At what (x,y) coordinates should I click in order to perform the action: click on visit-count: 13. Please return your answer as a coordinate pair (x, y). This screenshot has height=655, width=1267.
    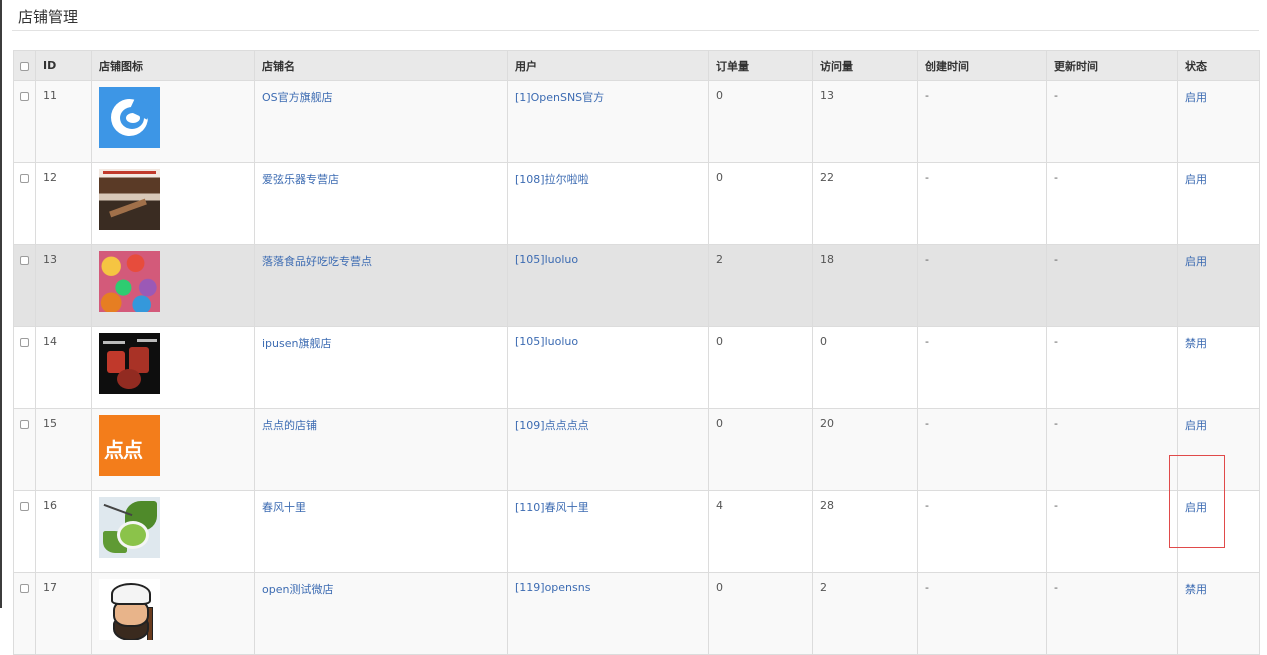
    Looking at the image, I should click on (865, 121).